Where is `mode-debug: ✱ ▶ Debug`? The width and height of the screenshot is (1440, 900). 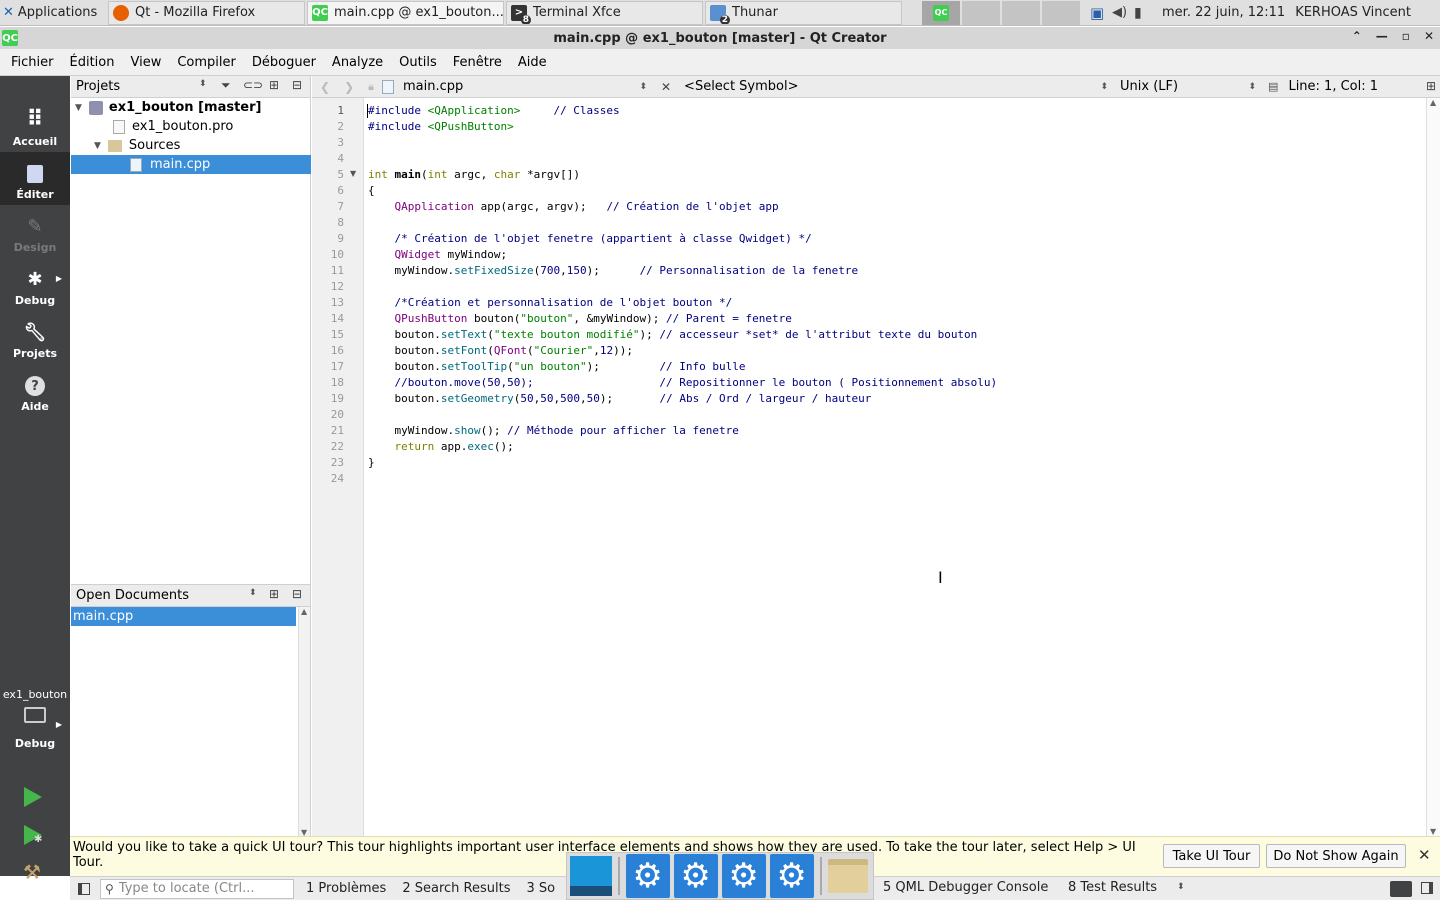
mode-debug: ✱ ▶ Debug is located at coordinates (35, 284).